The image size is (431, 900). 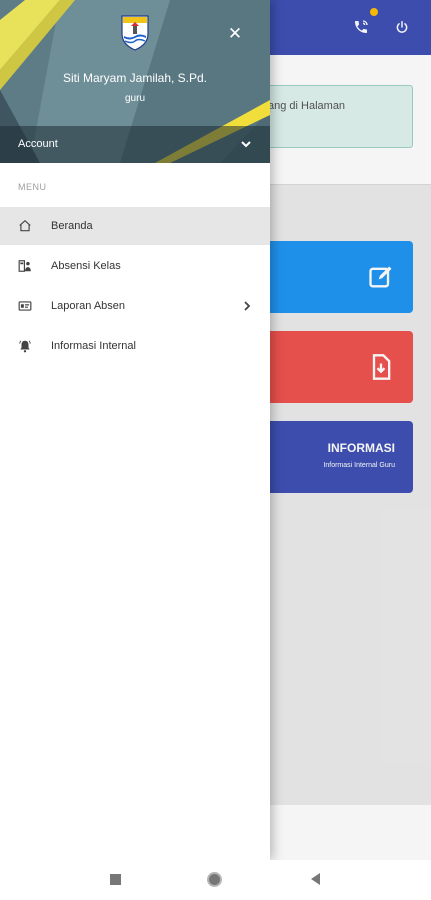 What do you see at coordinates (93, 346) in the screenshot?
I see `menu-item-label: Informasi Internal` at bounding box center [93, 346].